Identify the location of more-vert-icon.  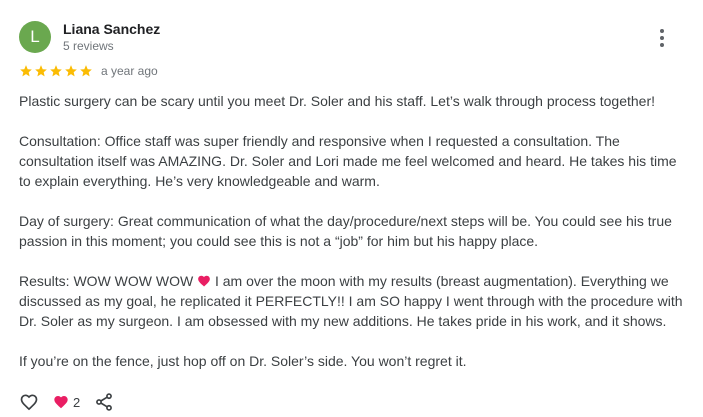
(662, 38).